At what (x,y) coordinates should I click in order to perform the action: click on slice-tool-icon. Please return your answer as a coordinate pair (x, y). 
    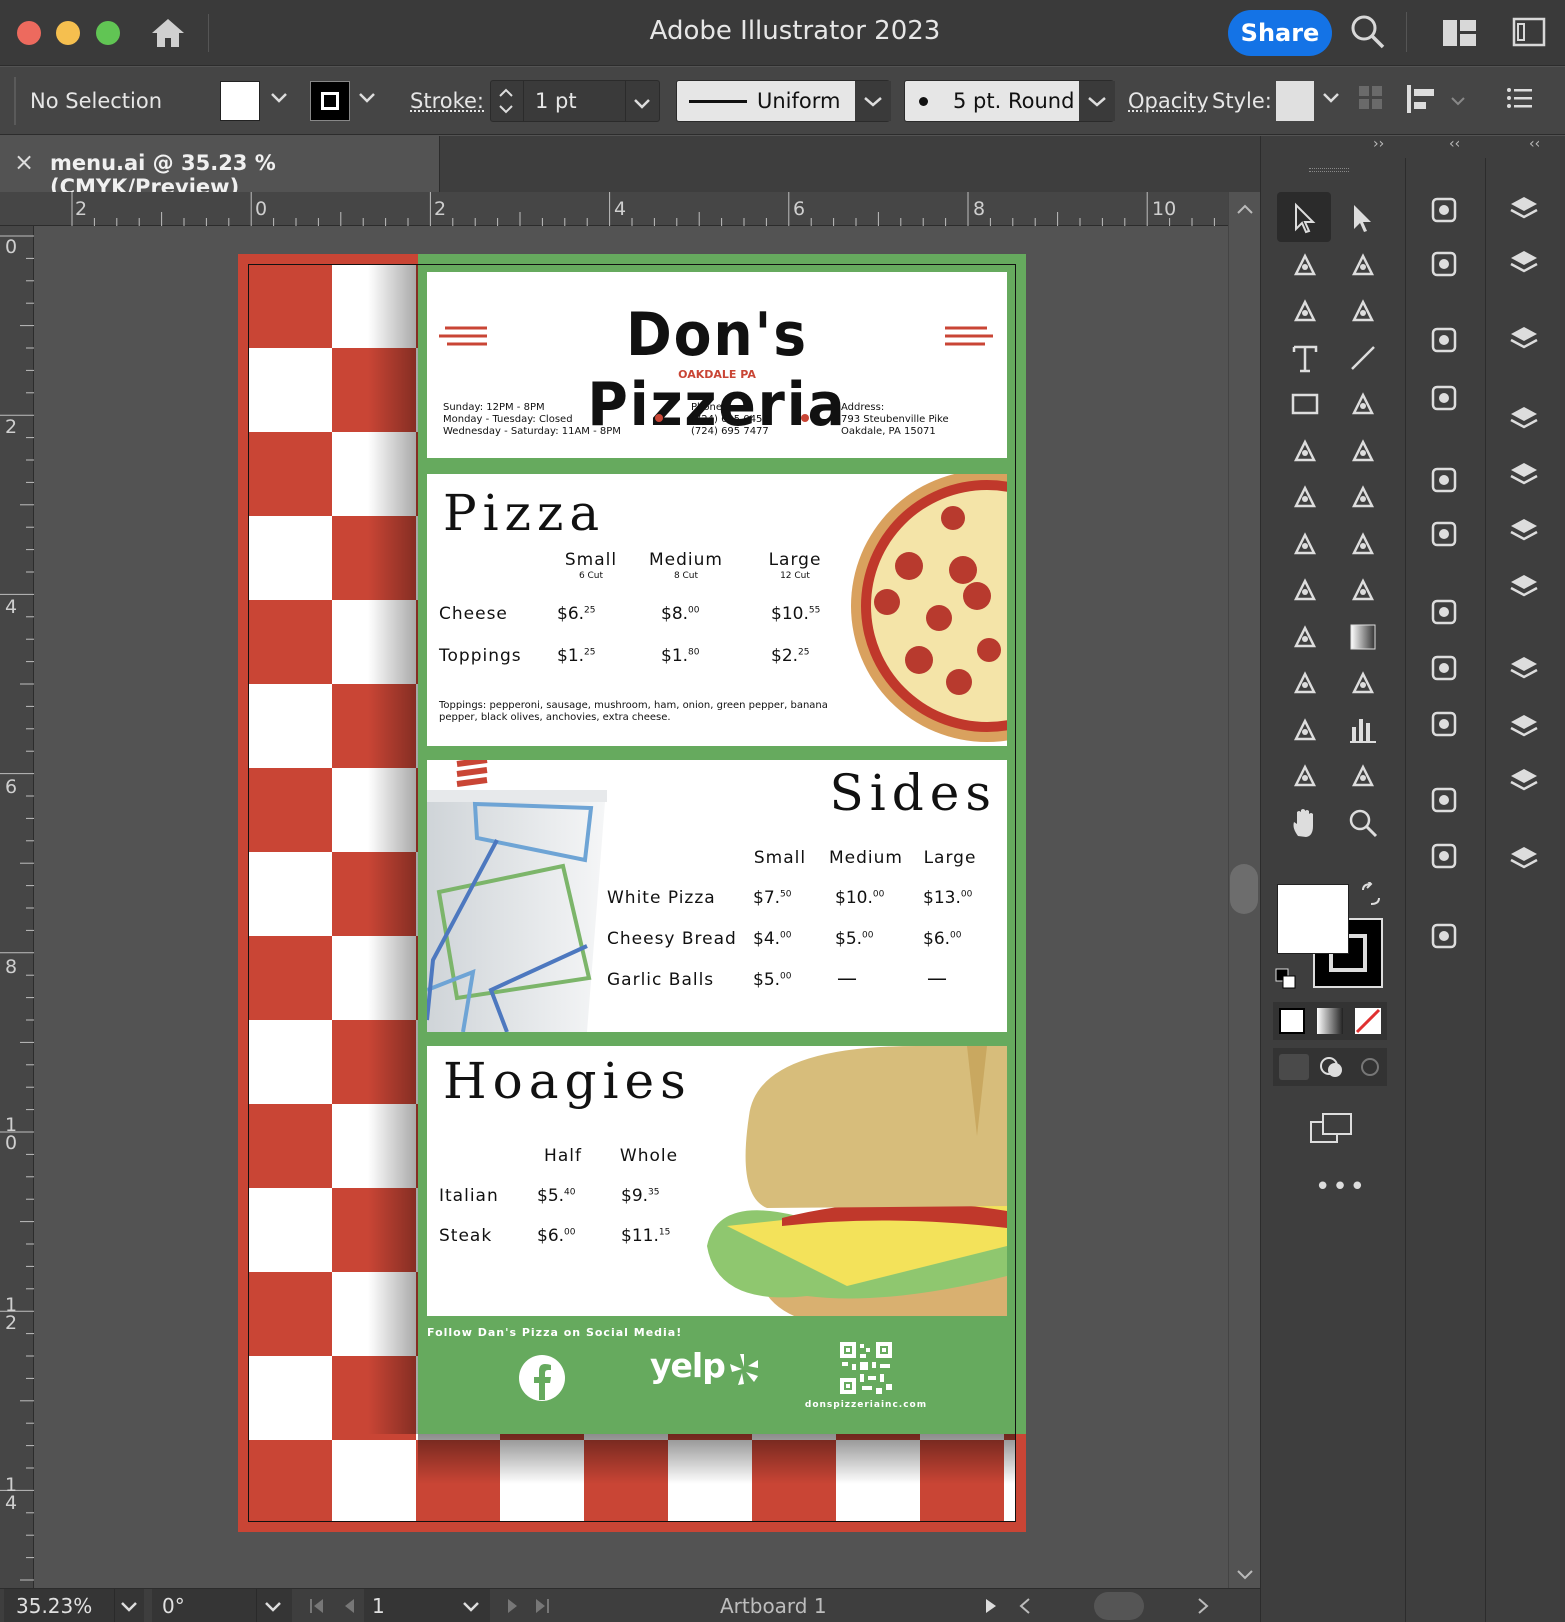
    Looking at the image, I should click on (1363, 776).